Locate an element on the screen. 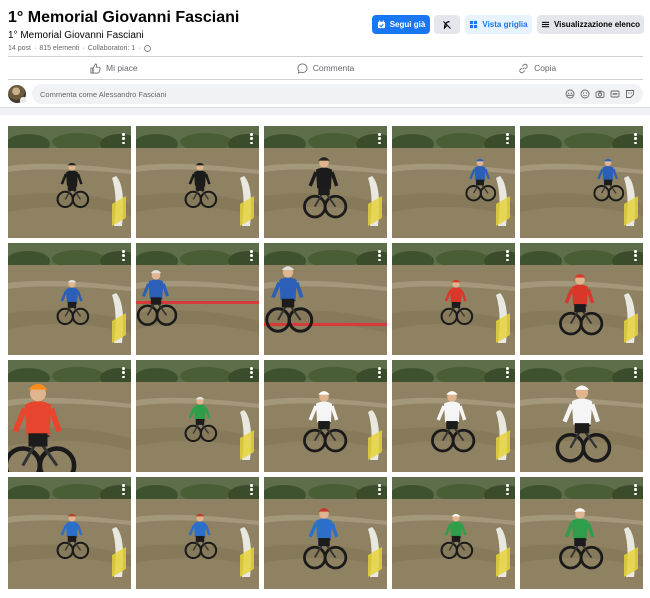  comment-field-container is located at coordinates (337, 94).